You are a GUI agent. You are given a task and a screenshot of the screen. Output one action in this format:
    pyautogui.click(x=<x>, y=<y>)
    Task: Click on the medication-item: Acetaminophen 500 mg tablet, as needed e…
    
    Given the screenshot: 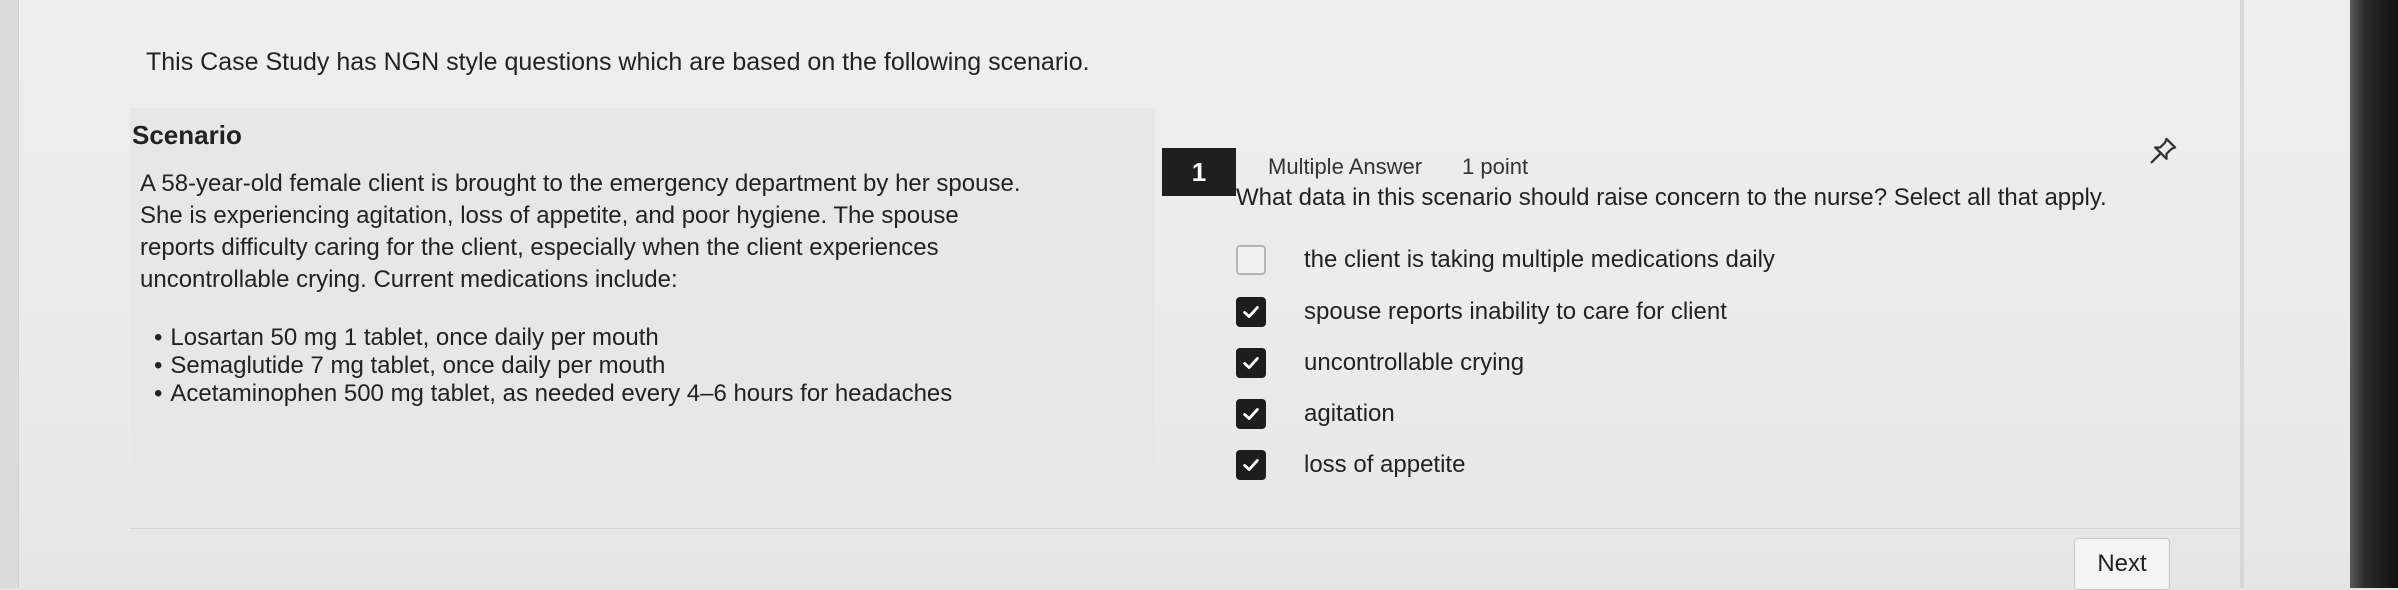 What is the action you would take?
    pyautogui.click(x=553, y=394)
    